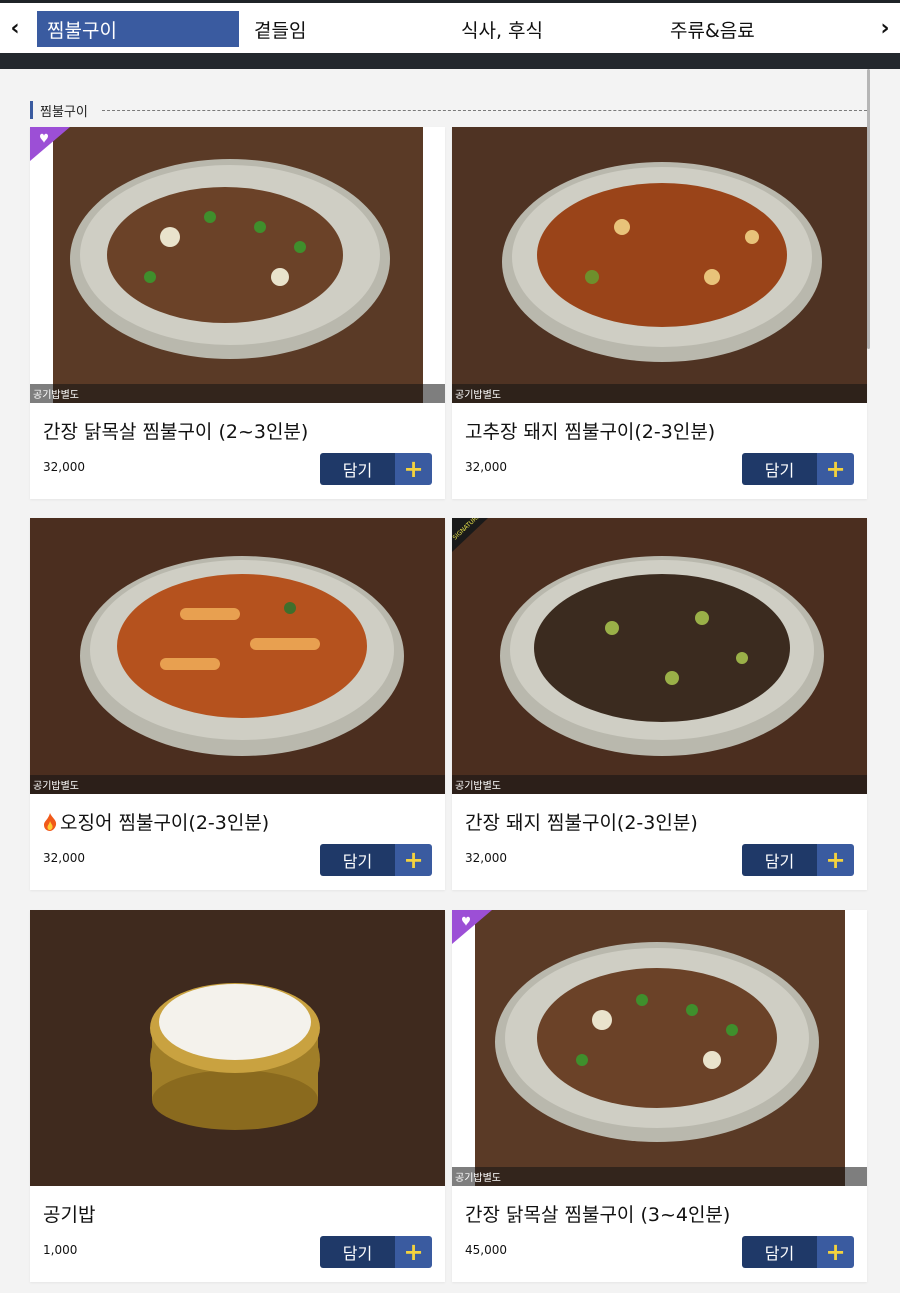 The height and width of the screenshot is (1293, 900). I want to click on tab-category-3: 식사, 후식, so click(502, 29).